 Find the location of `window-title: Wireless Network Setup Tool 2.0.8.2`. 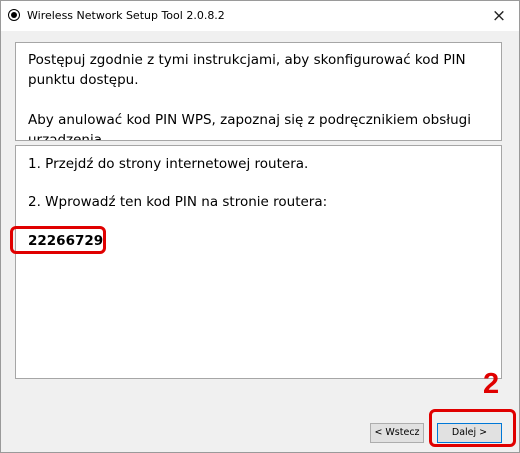

window-title: Wireless Network Setup Tool 2.0.8.2 is located at coordinates (126, 15).